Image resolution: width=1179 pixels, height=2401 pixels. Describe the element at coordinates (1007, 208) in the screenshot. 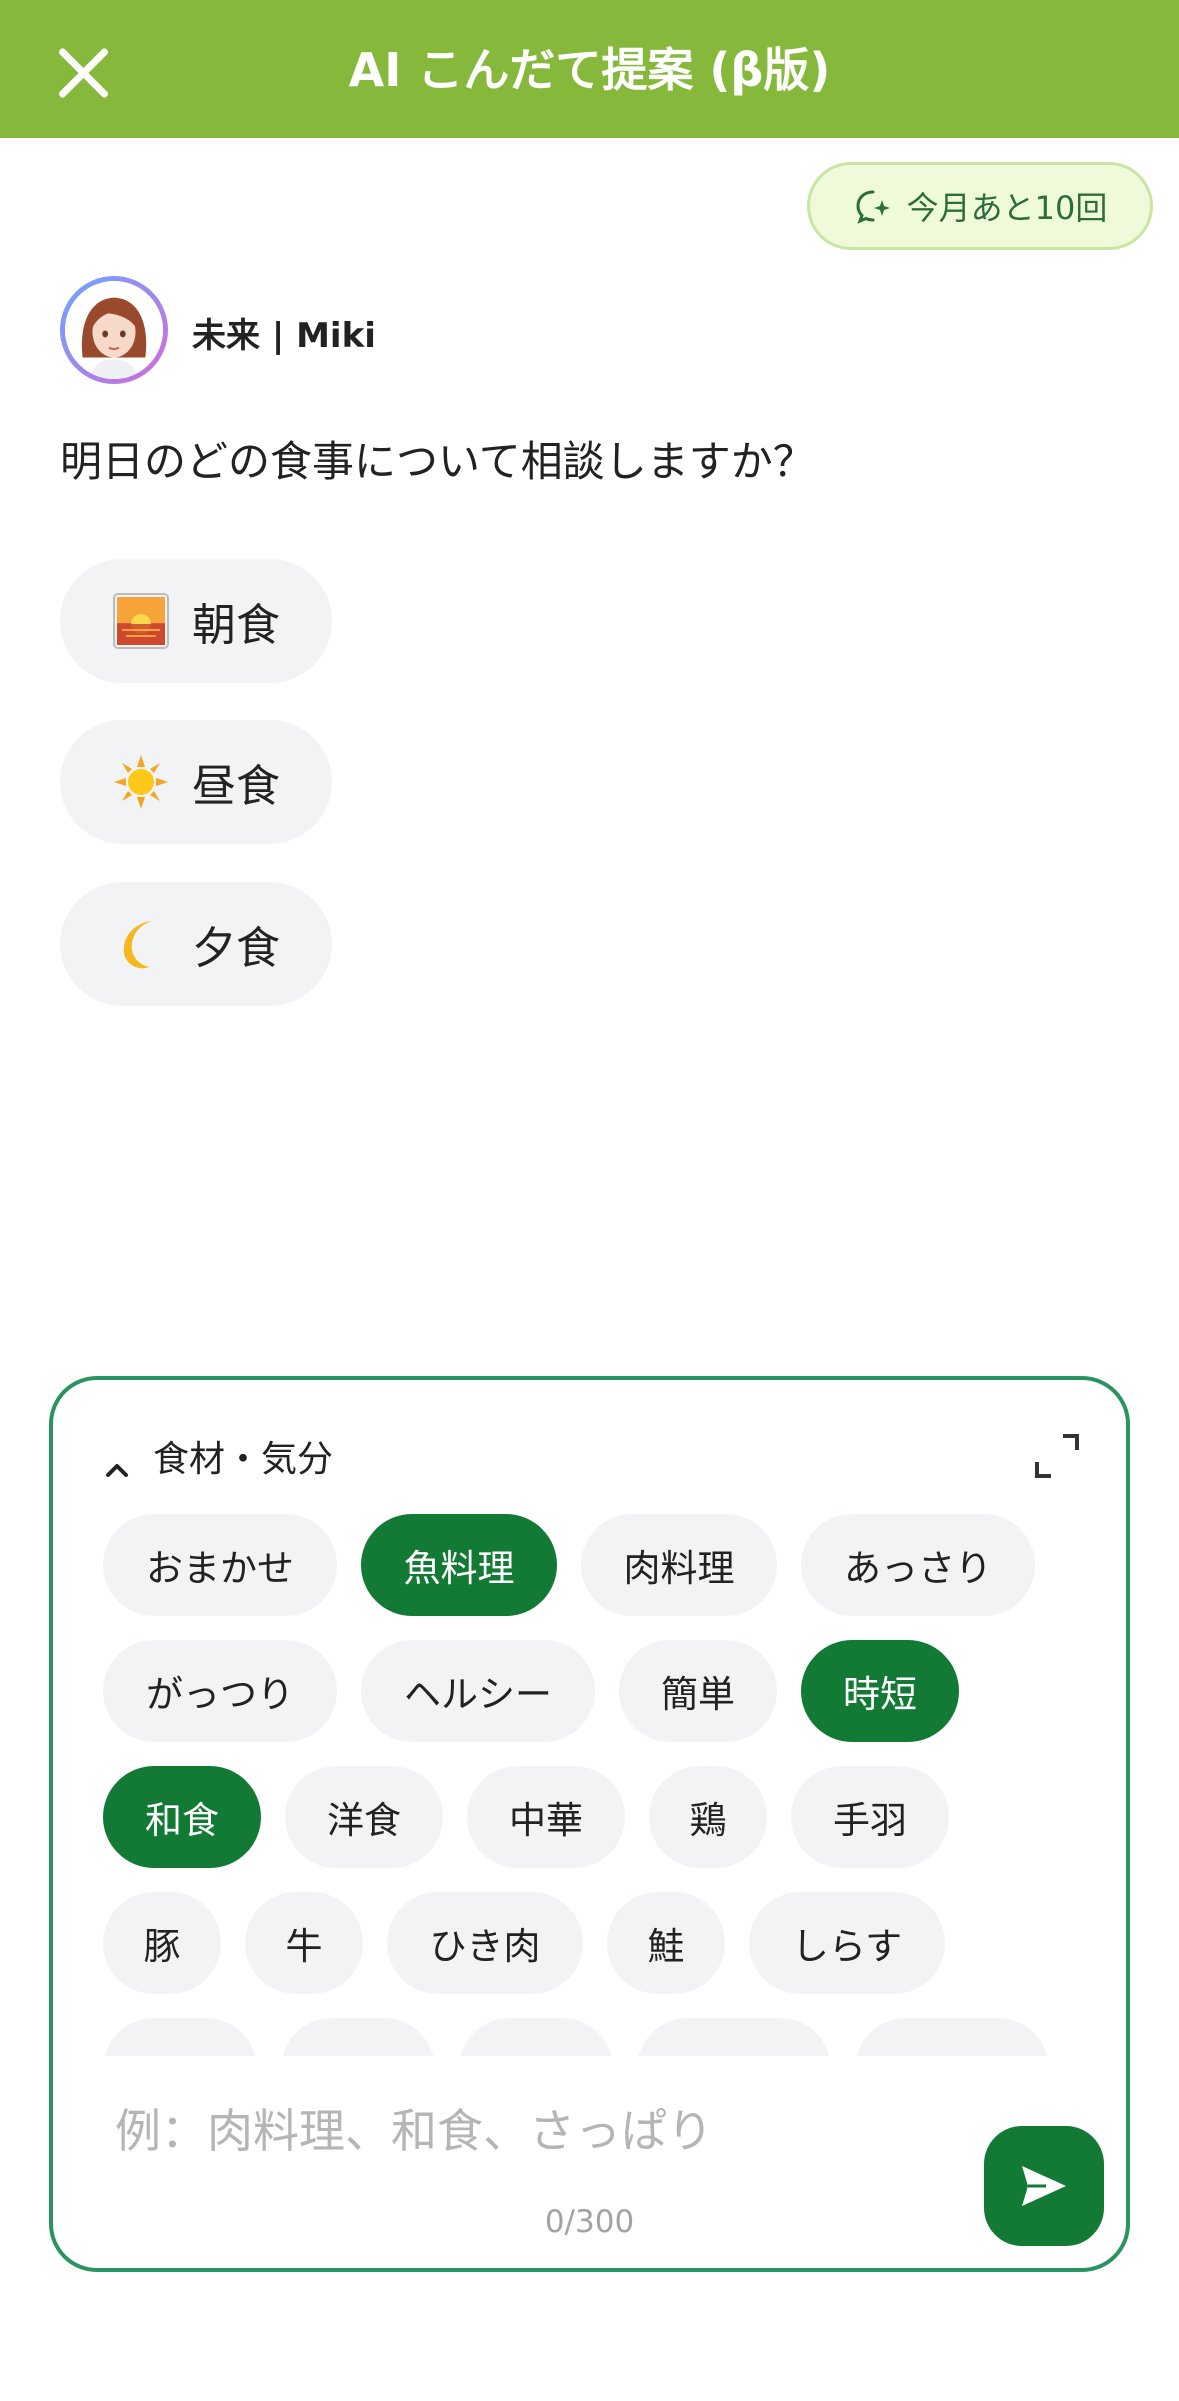

I see `quota-label: 今月あと10回` at that location.